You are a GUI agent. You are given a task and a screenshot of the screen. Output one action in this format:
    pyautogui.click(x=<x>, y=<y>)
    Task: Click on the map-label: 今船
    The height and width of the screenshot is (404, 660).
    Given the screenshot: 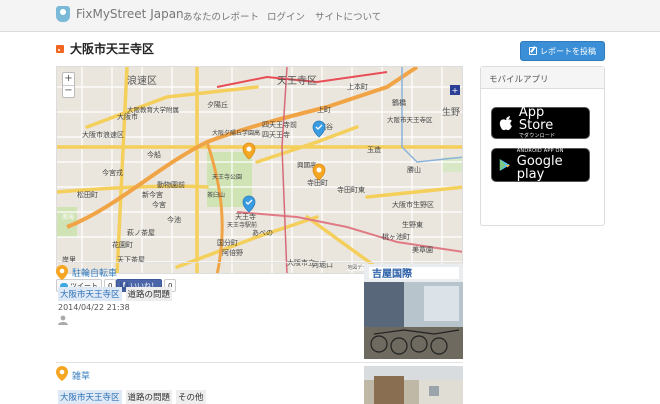 What is the action you would take?
    pyautogui.click(x=154, y=154)
    